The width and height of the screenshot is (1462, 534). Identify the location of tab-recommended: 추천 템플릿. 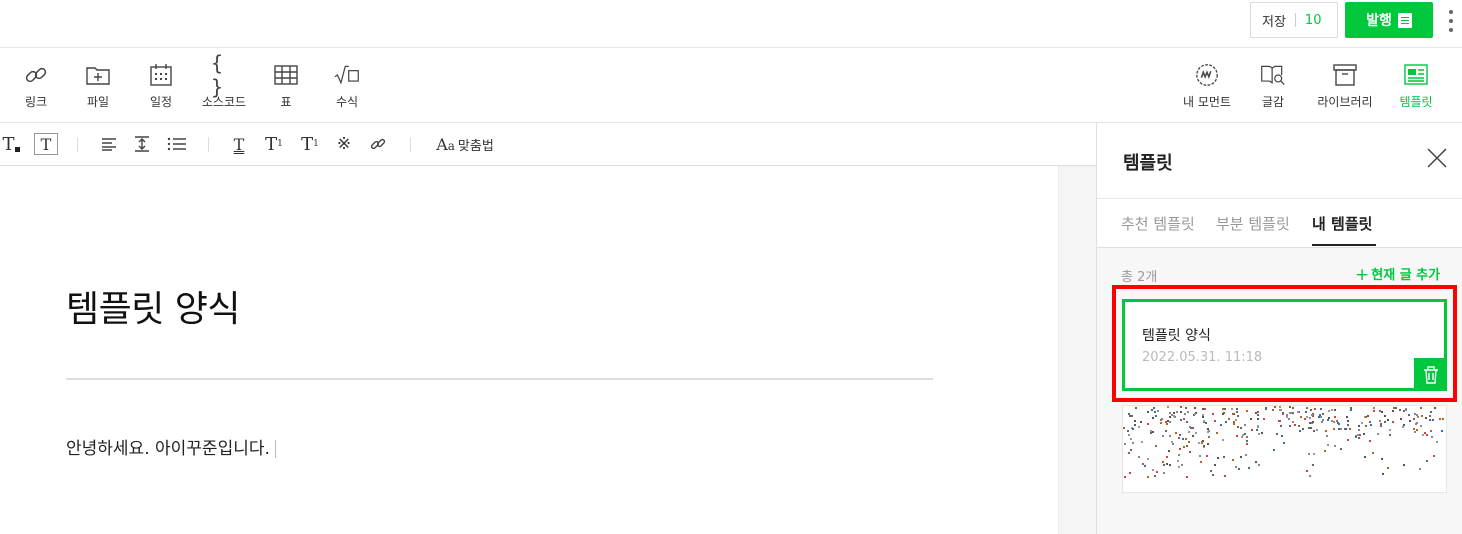
(1158, 223).